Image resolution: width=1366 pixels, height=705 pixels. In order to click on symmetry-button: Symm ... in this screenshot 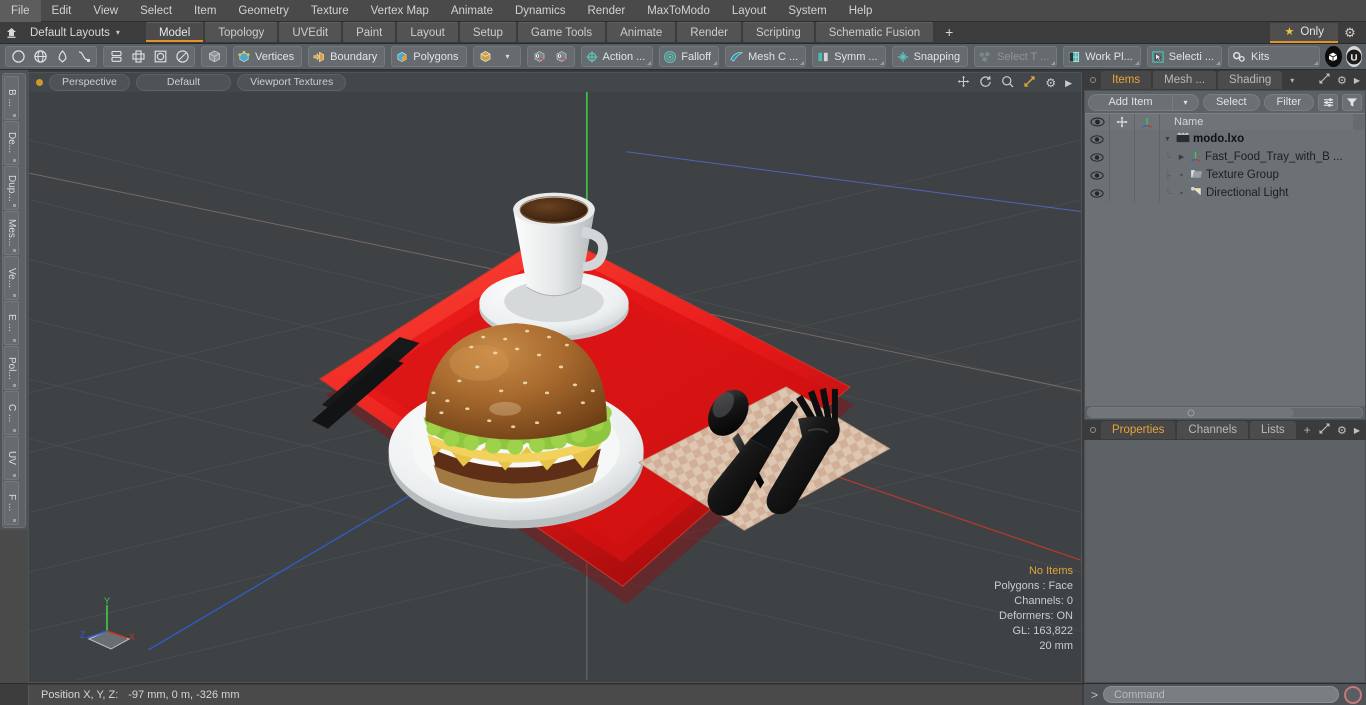, I will do `click(849, 56)`.